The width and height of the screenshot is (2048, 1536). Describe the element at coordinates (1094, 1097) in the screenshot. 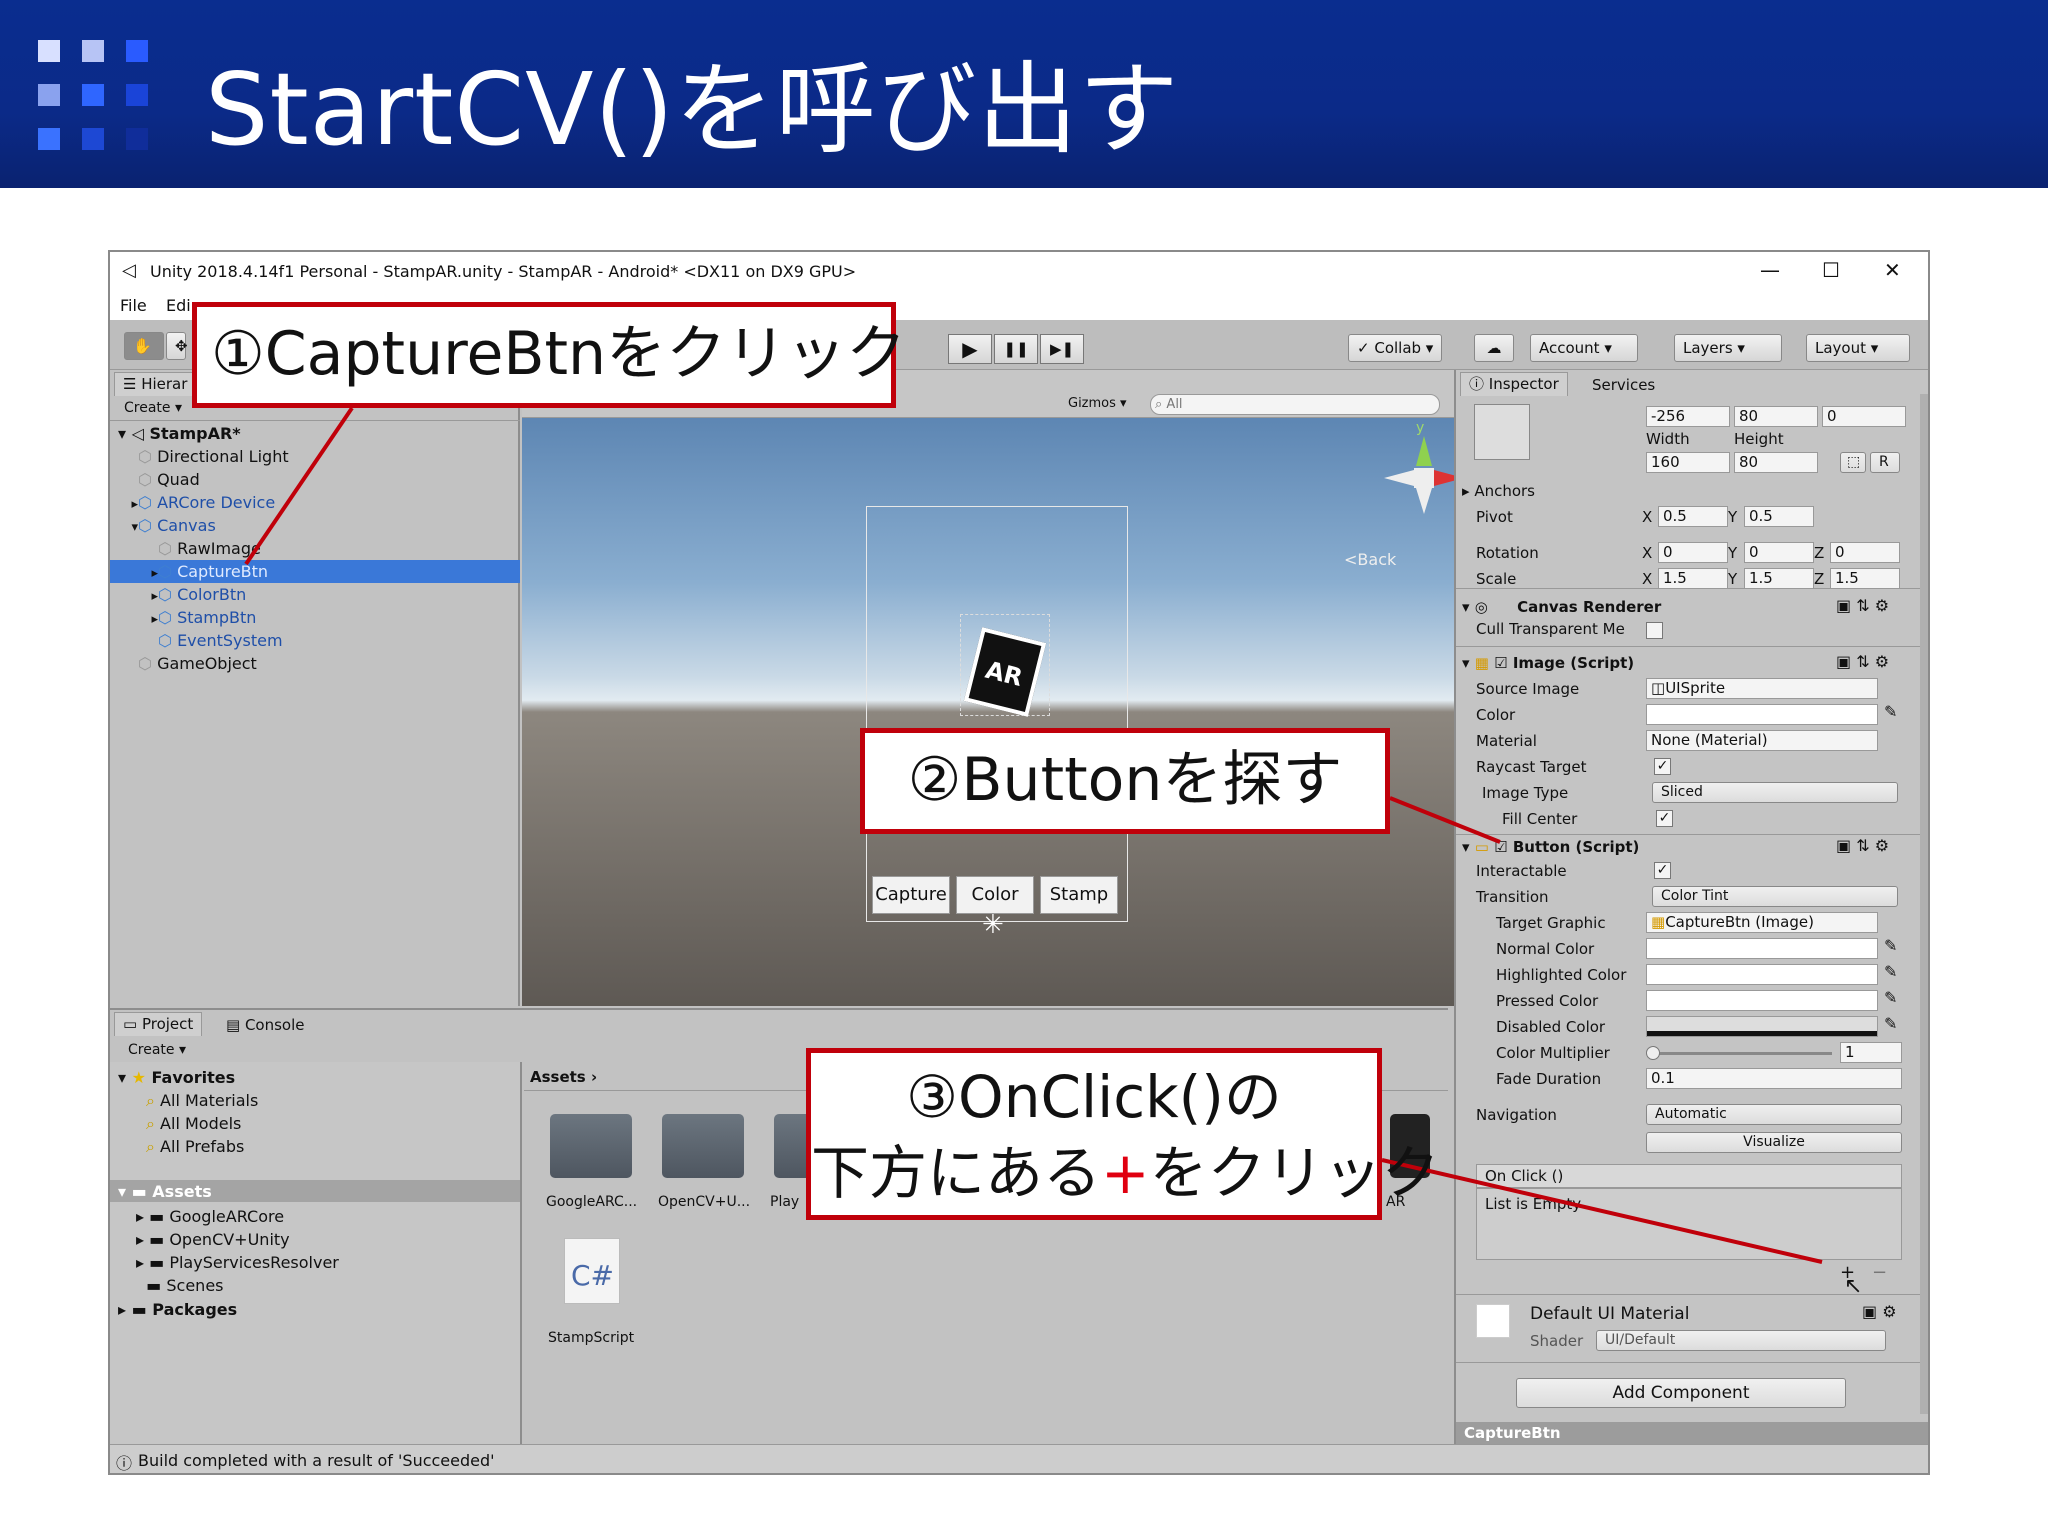

I see `callout-3-line1: ③OnClick()の` at that location.